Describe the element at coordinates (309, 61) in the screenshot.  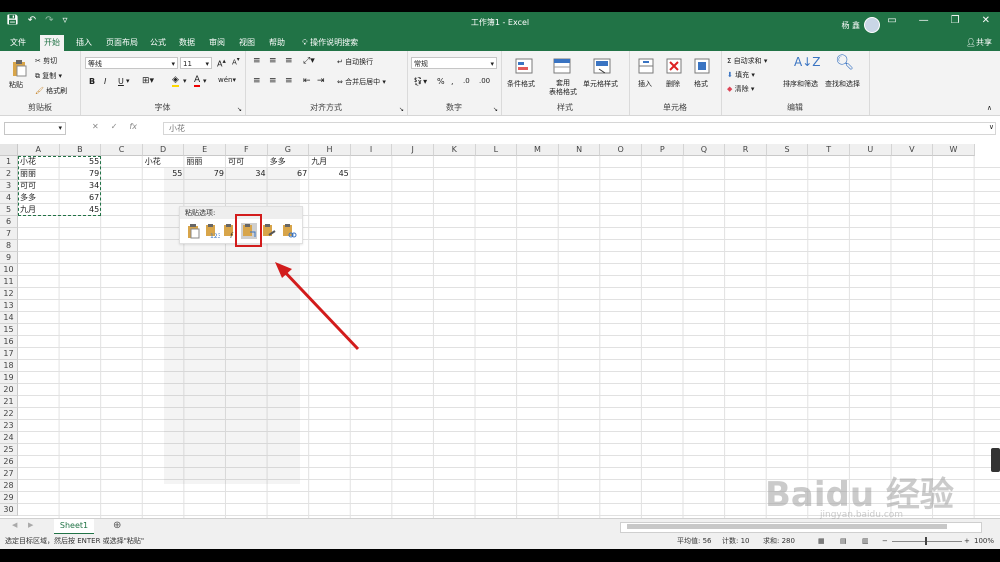
I see `orientation-icon: ⤢▾` at that location.